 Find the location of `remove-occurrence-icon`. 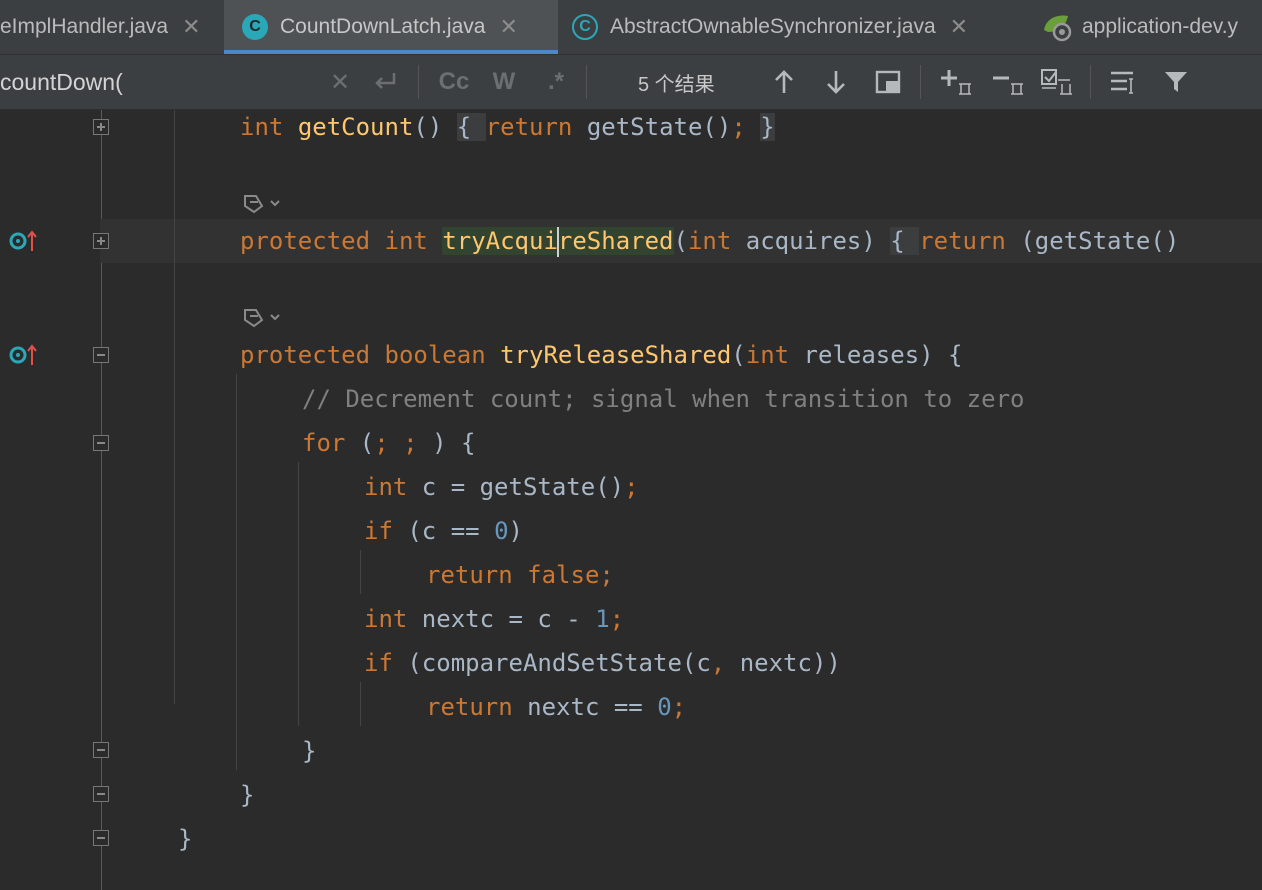

remove-occurrence-icon is located at coordinates (1008, 82).